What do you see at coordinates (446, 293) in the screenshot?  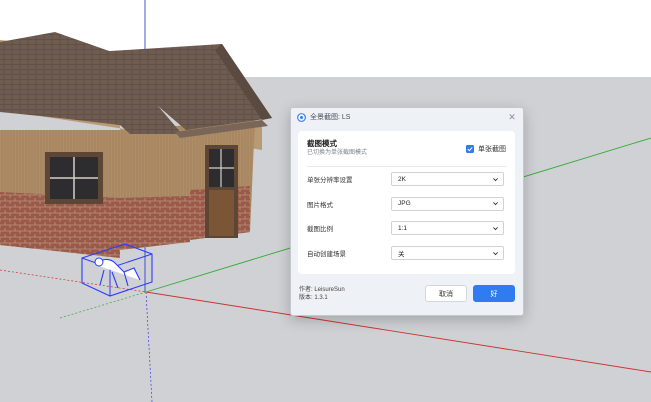 I see `cancel-button: 取消` at bounding box center [446, 293].